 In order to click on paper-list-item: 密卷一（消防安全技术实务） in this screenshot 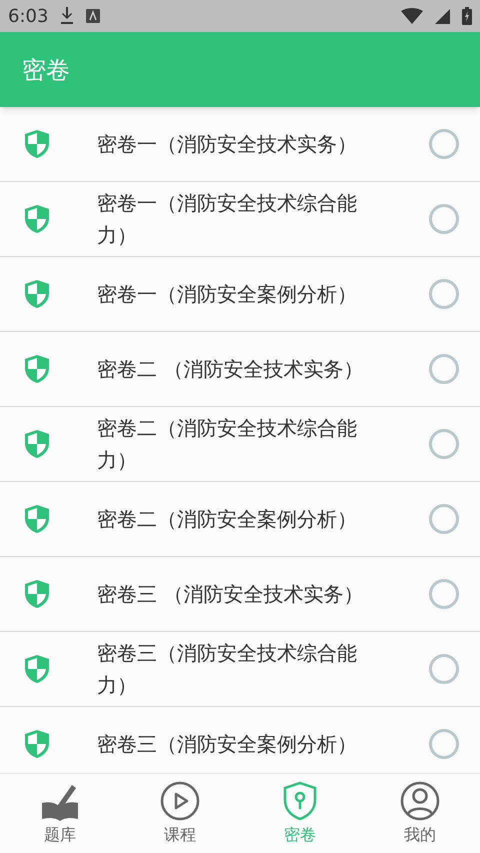, I will do `click(240, 144)`.